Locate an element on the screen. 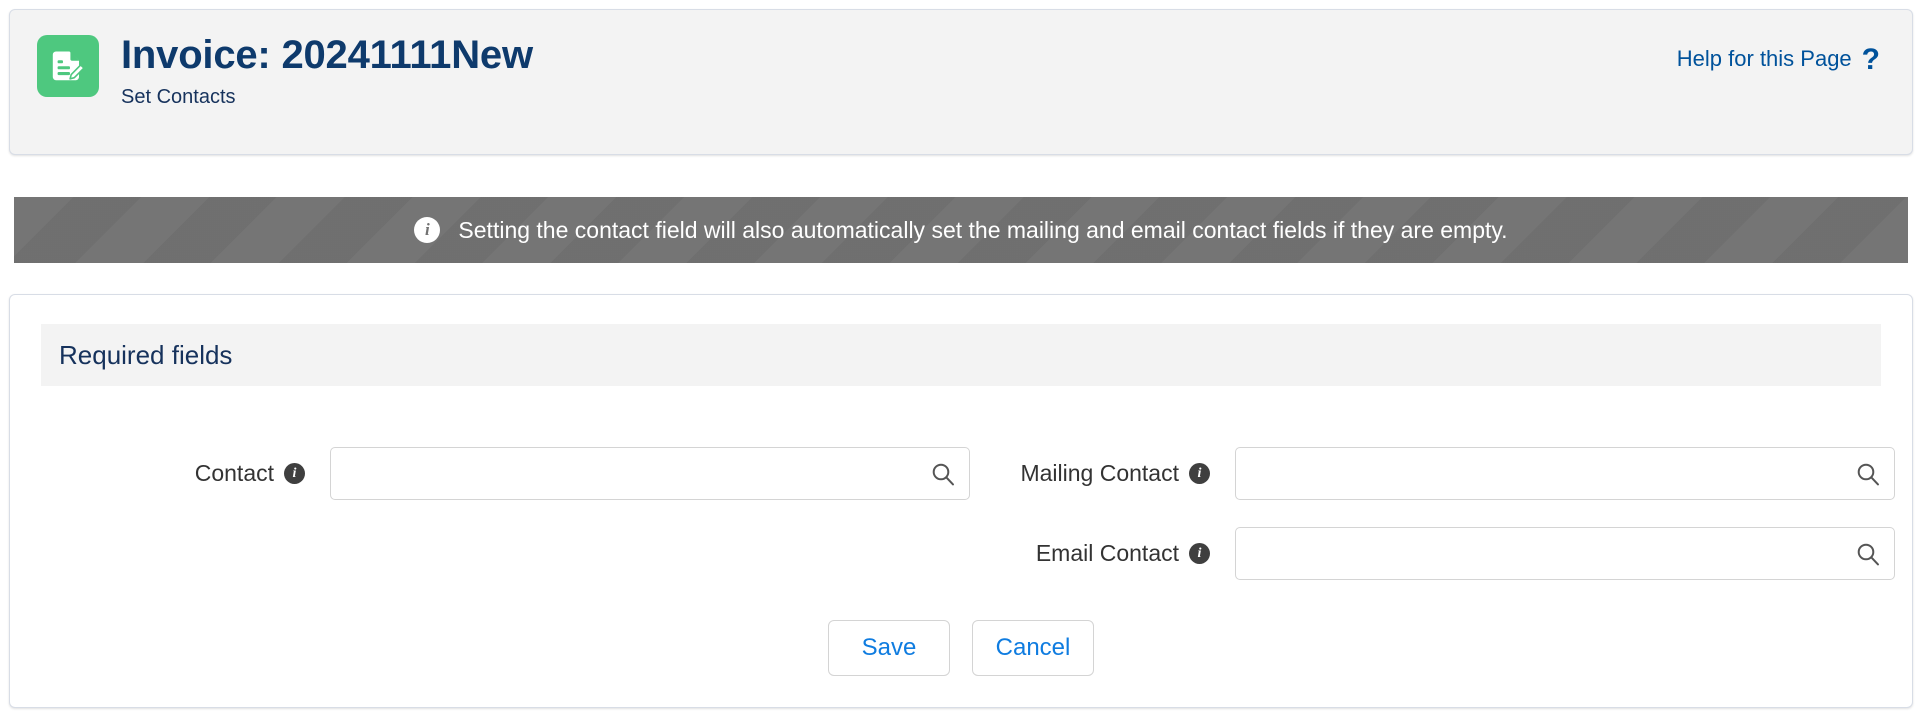  help-link-label: Help for this Page is located at coordinates (1764, 58).